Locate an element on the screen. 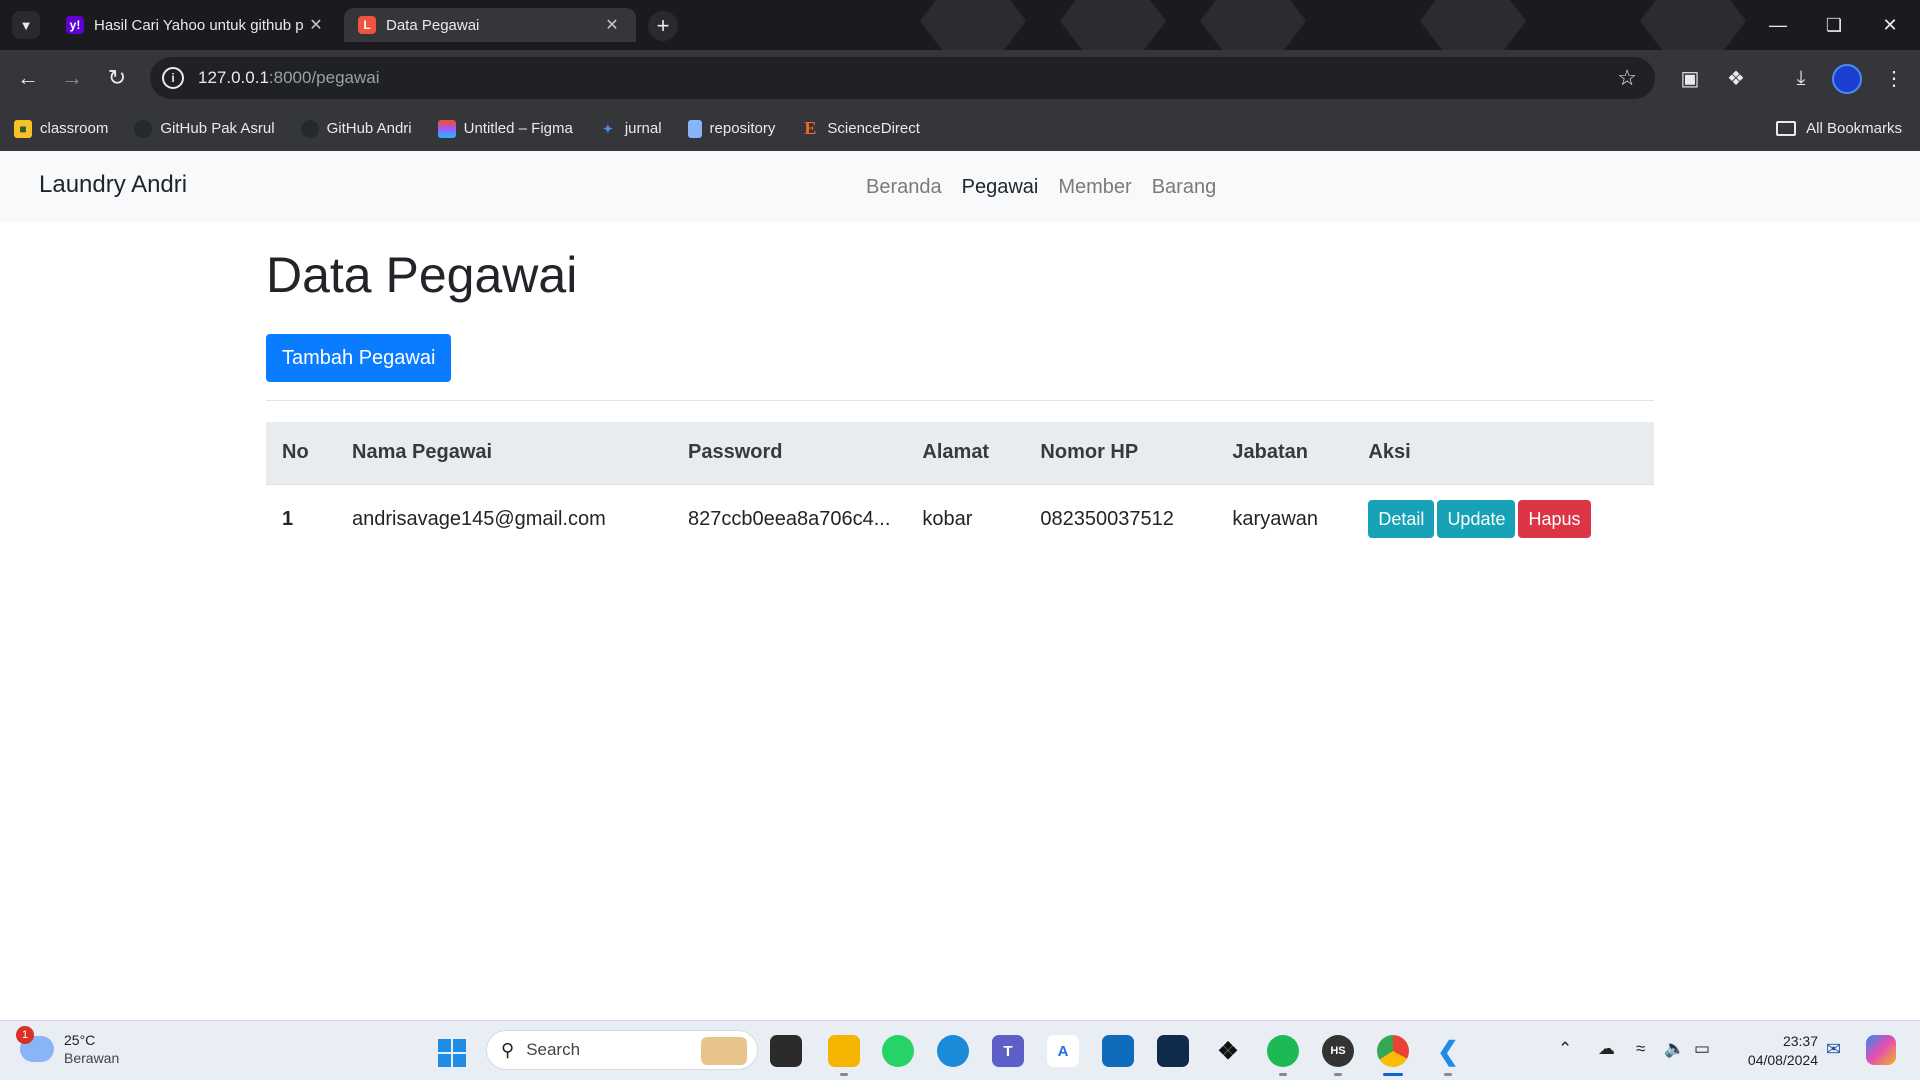 This screenshot has width=1920, height=1080. volume-icon: 🔈 is located at coordinates (1674, 1049).